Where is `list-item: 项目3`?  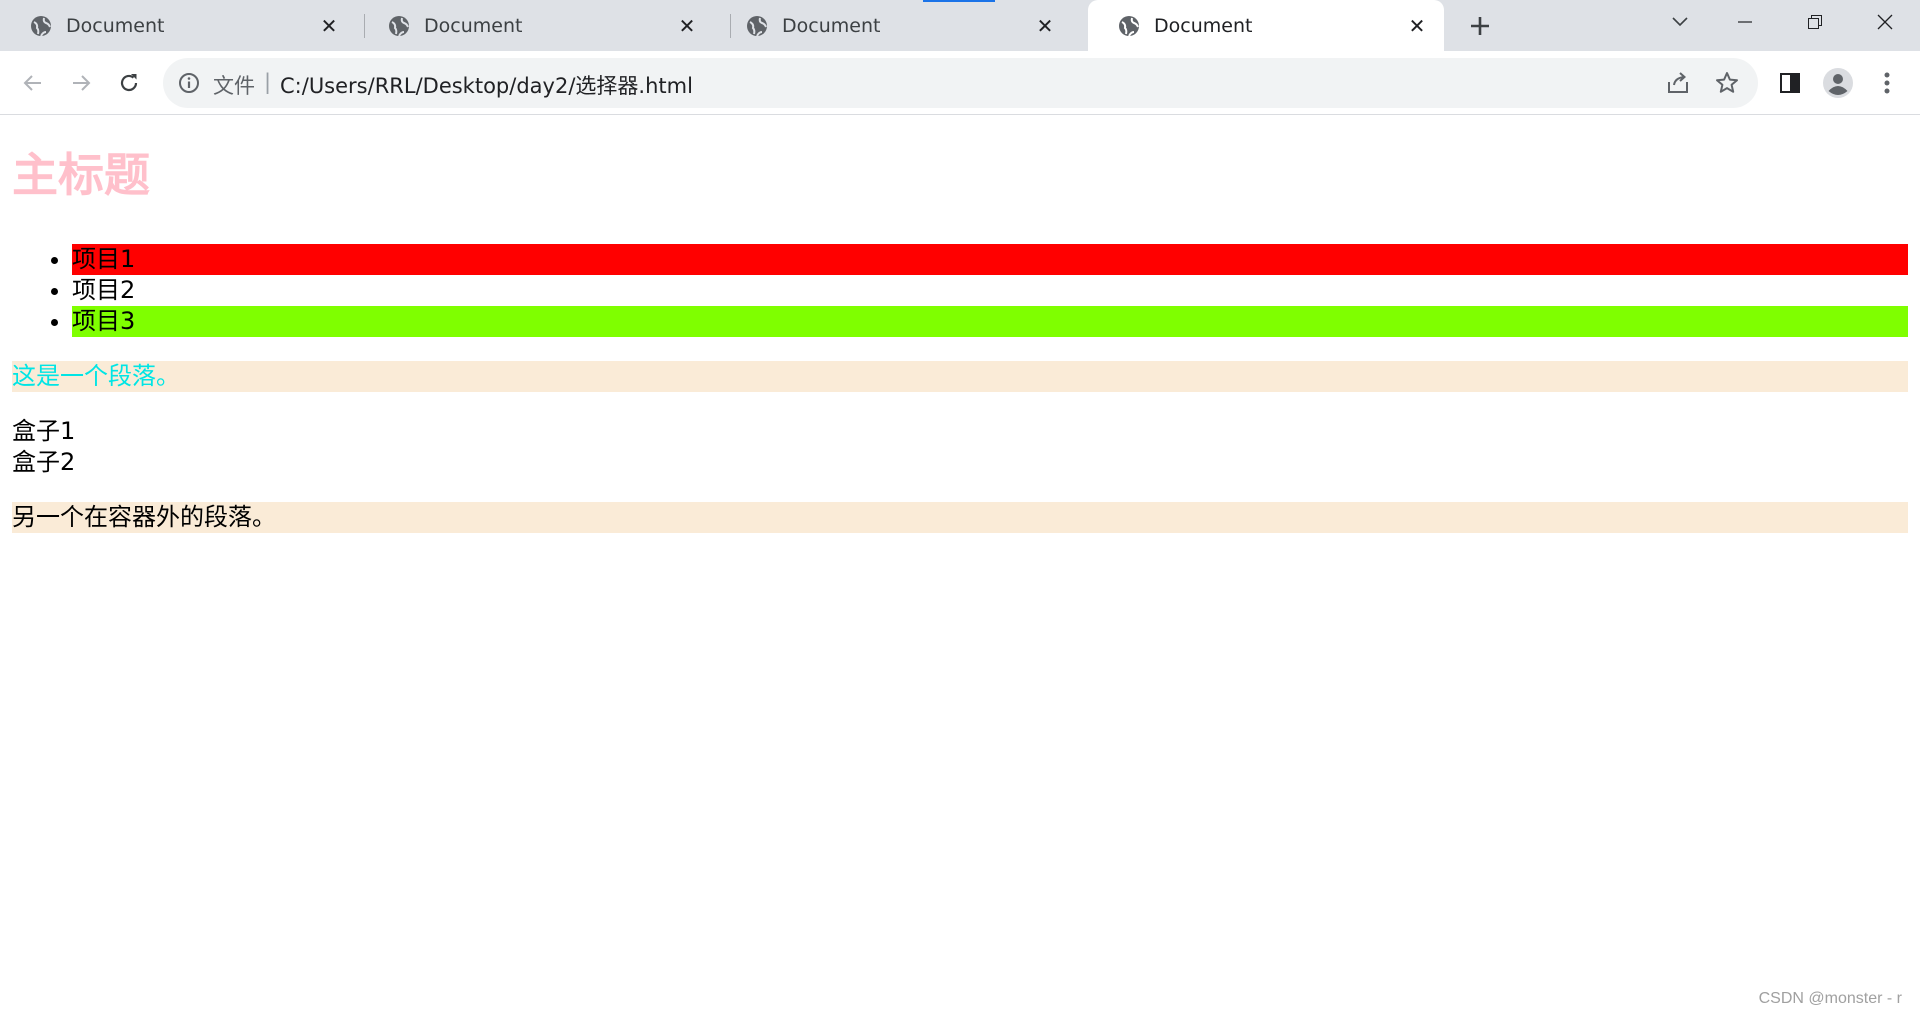
list-item: 项目3 is located at coordinates (990, 321).